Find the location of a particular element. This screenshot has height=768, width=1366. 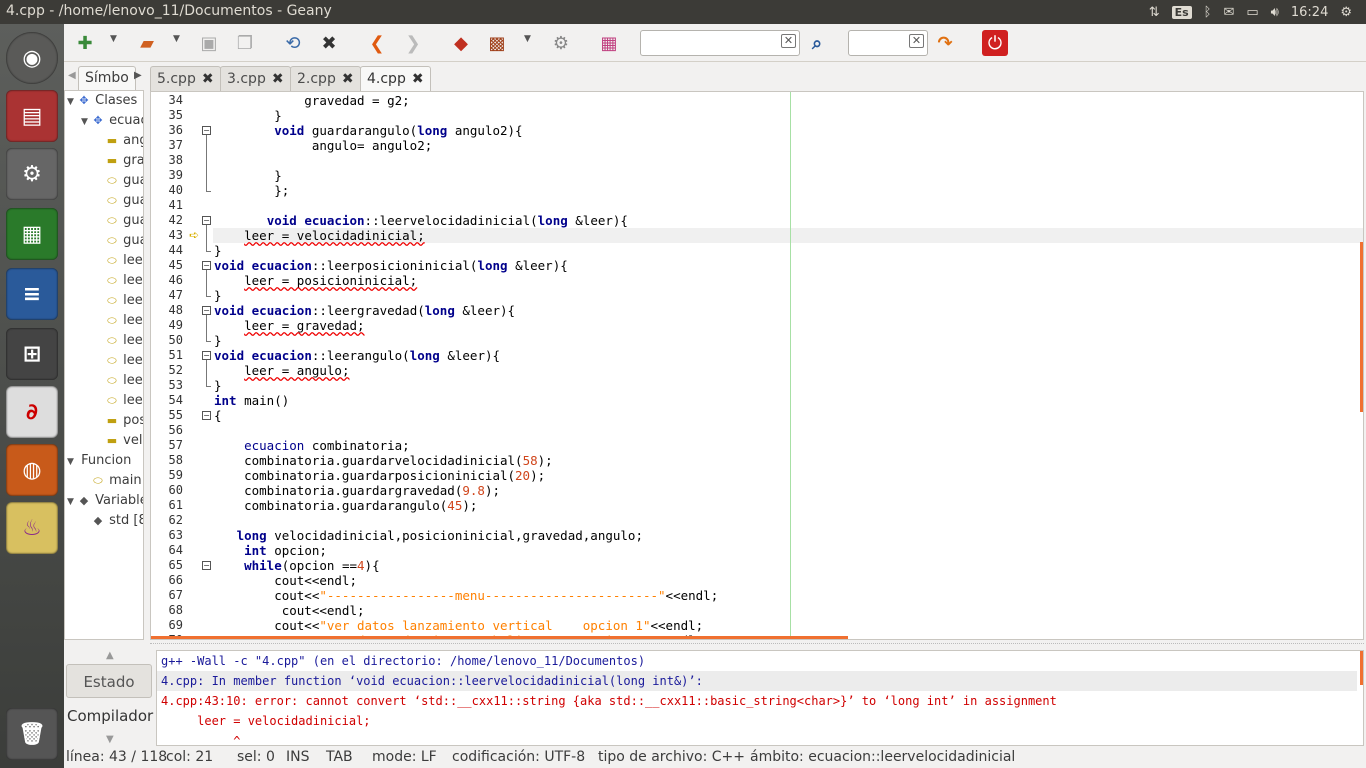

goto-line-icon: ↷ is located at coordinates (945, 43).